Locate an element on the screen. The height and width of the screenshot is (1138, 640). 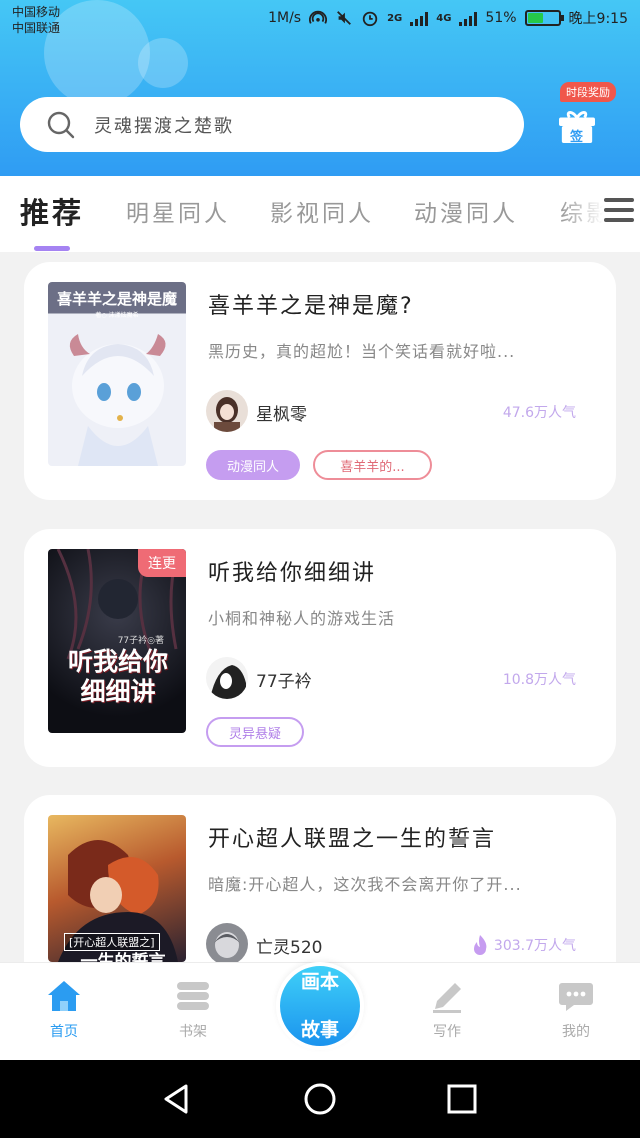
system-nav-bar is located at coordinates (320, 1099).